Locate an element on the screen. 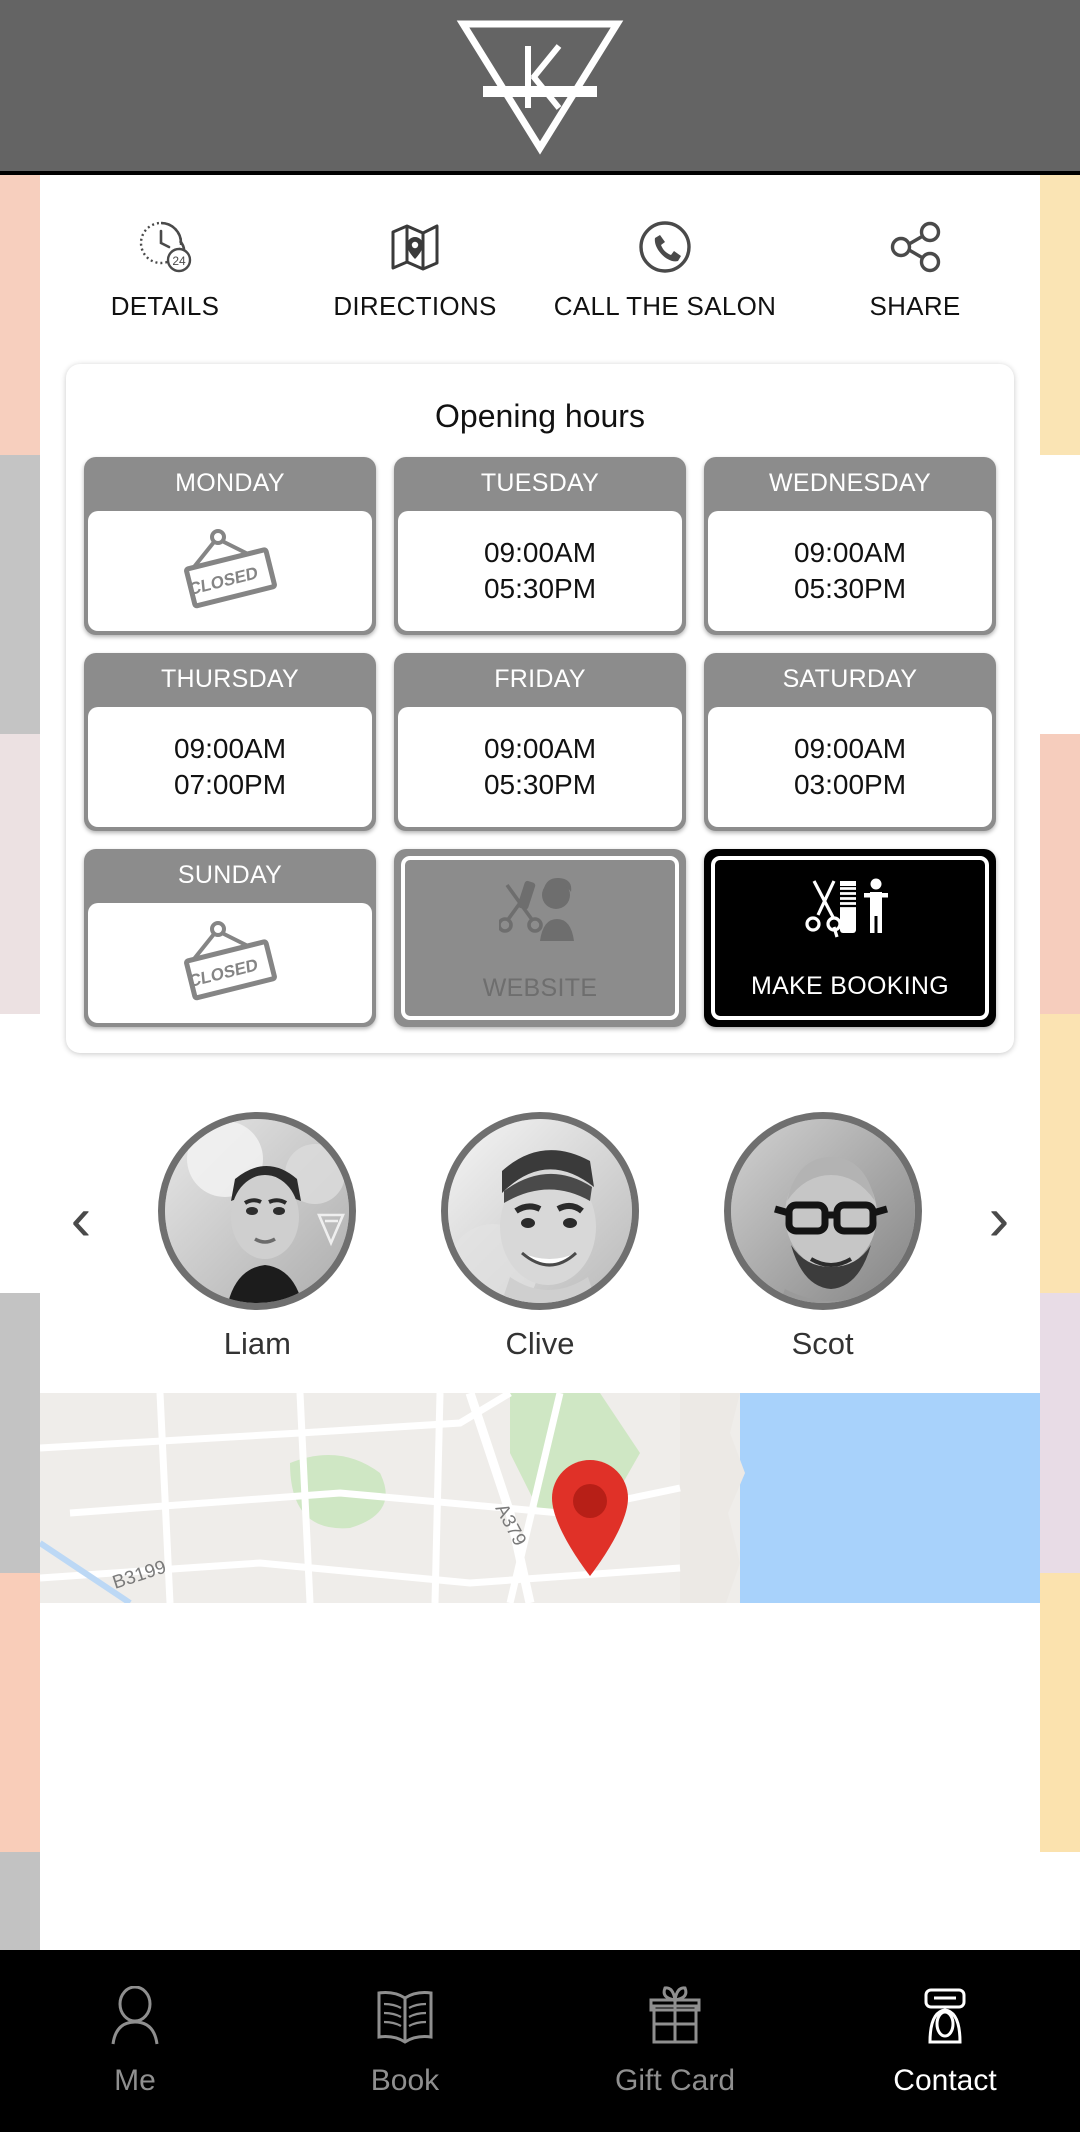 Image resolution: width=1080 pixels, height=2132 pixels. day-name: MONDAY is located at coordinates (230, 483).